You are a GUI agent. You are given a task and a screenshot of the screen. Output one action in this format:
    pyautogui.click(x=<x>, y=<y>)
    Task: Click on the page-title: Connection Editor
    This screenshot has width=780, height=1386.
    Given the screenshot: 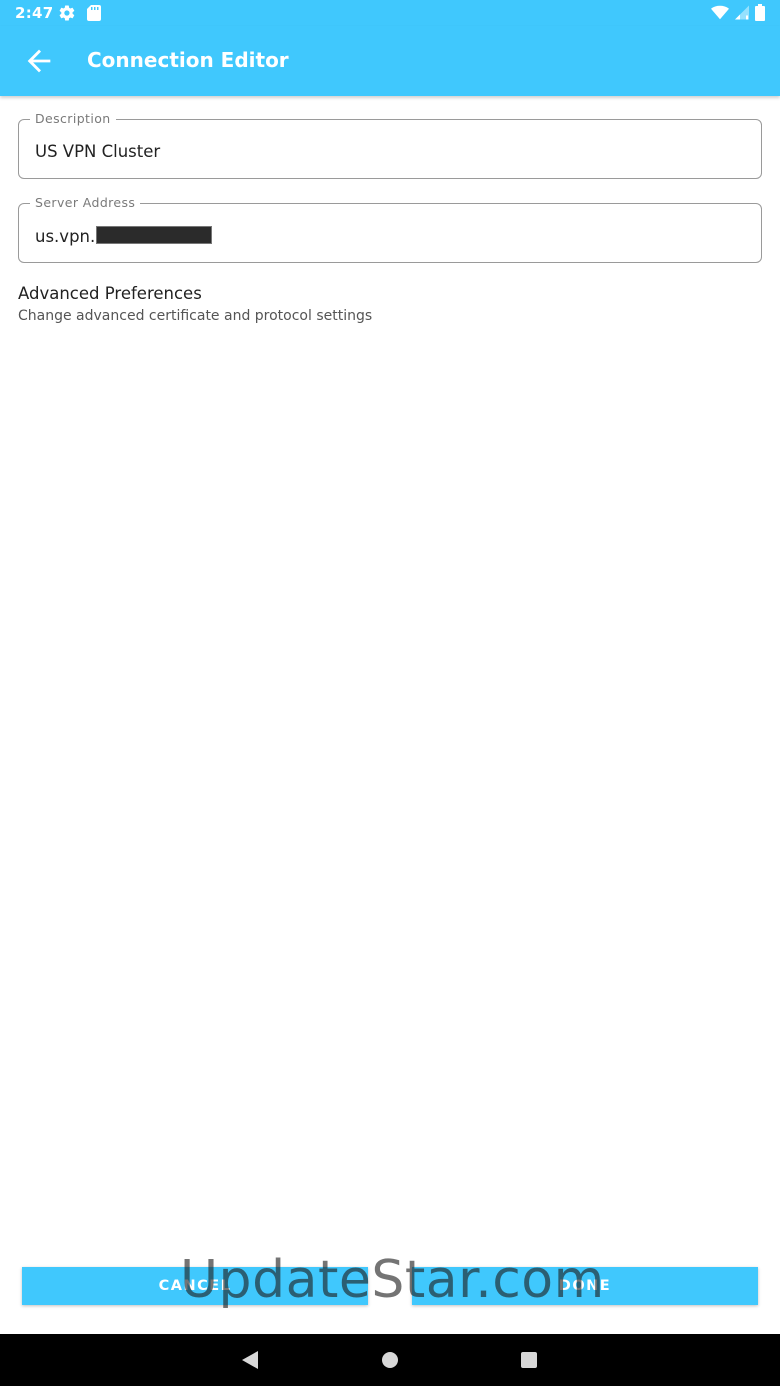 What is the action you would take?
    pyautogui.click(x=188, y=60)
    